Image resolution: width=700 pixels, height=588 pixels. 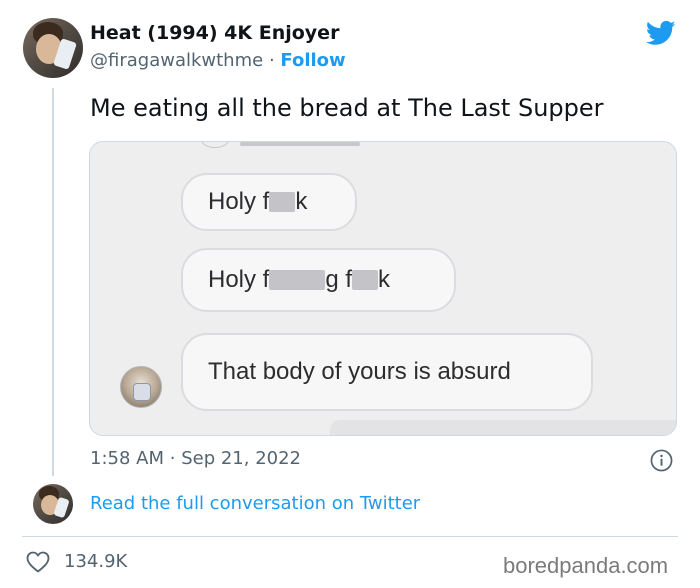 I want to click on thread-line, so click(x=53, y=282).